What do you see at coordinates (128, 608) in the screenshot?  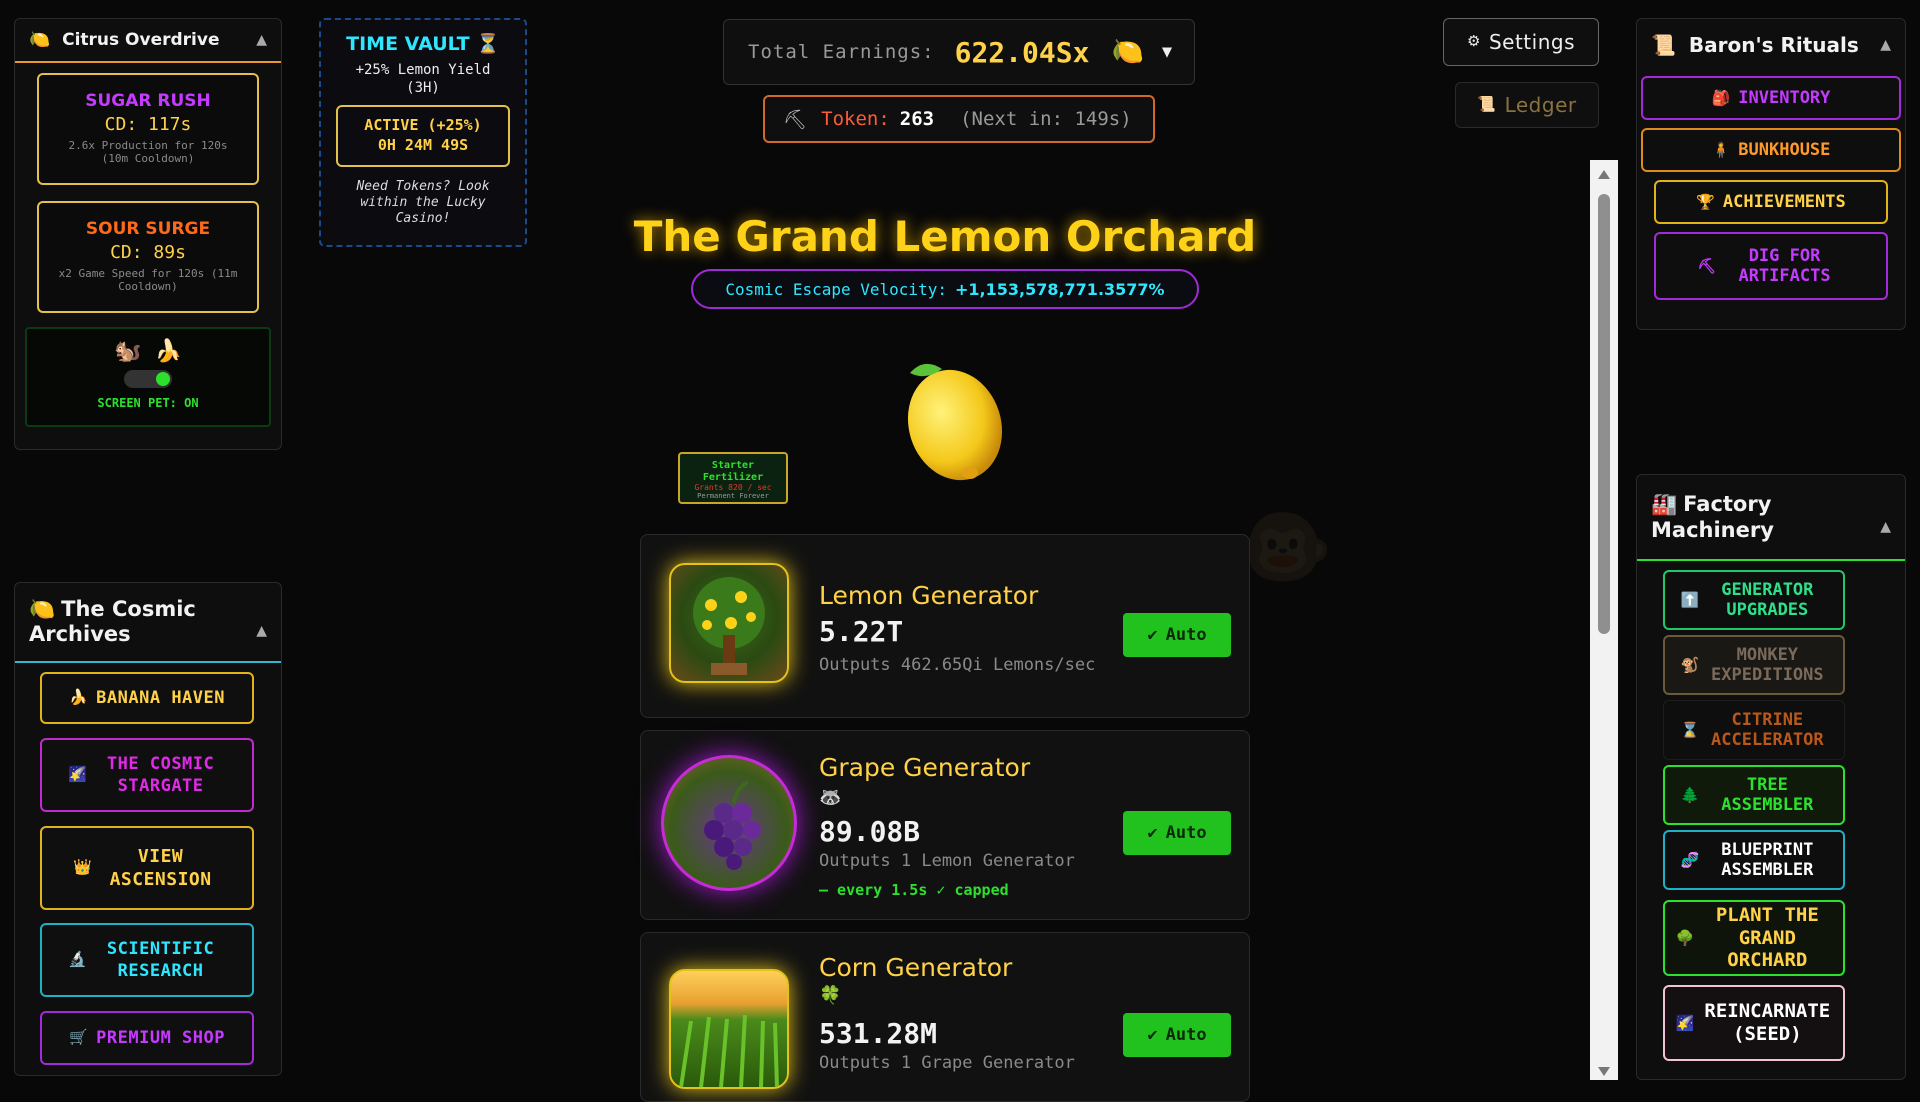 I see `cosmic-archives-title-line1: The Cosmic` at bounding box center [128, 608].